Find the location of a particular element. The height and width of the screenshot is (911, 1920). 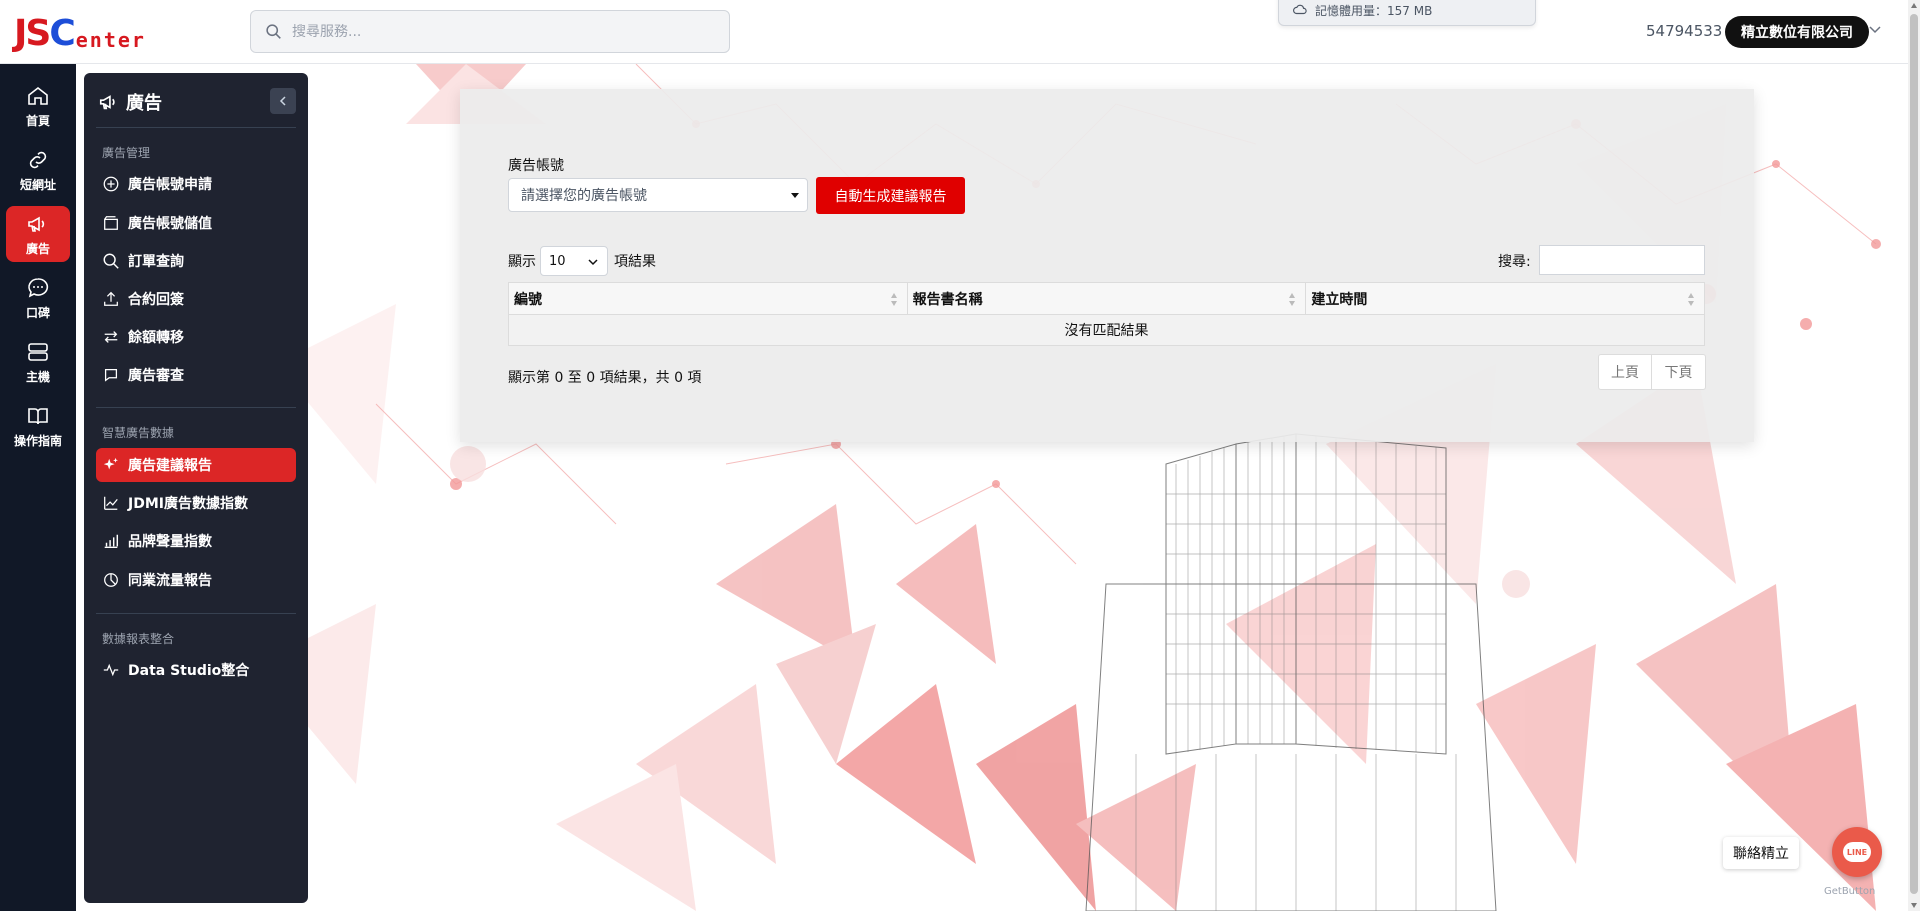

nav-item-label: Data Studio整合 is located at coordinates (189, 671).